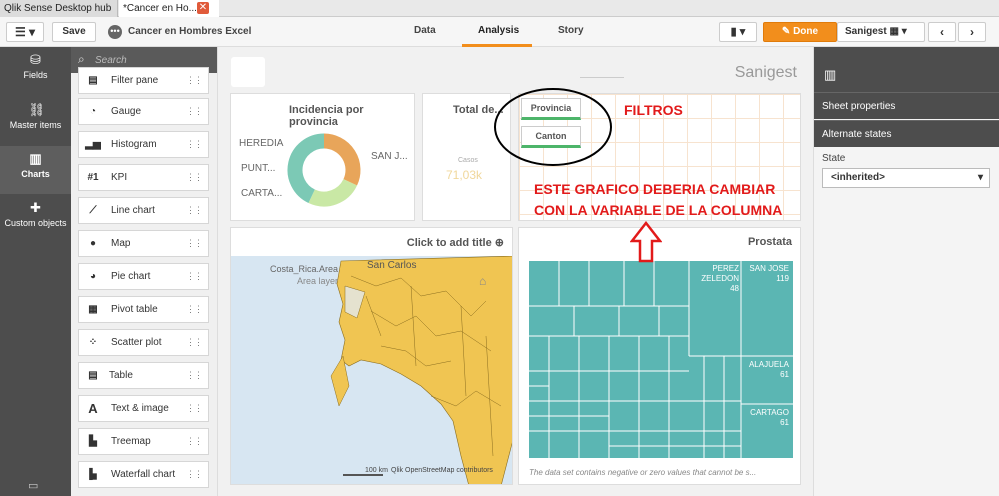  Describe the element at coordinates (93, 474) in the screenshot. I see `waterfall-chart-icon: ▐▖` at that location.